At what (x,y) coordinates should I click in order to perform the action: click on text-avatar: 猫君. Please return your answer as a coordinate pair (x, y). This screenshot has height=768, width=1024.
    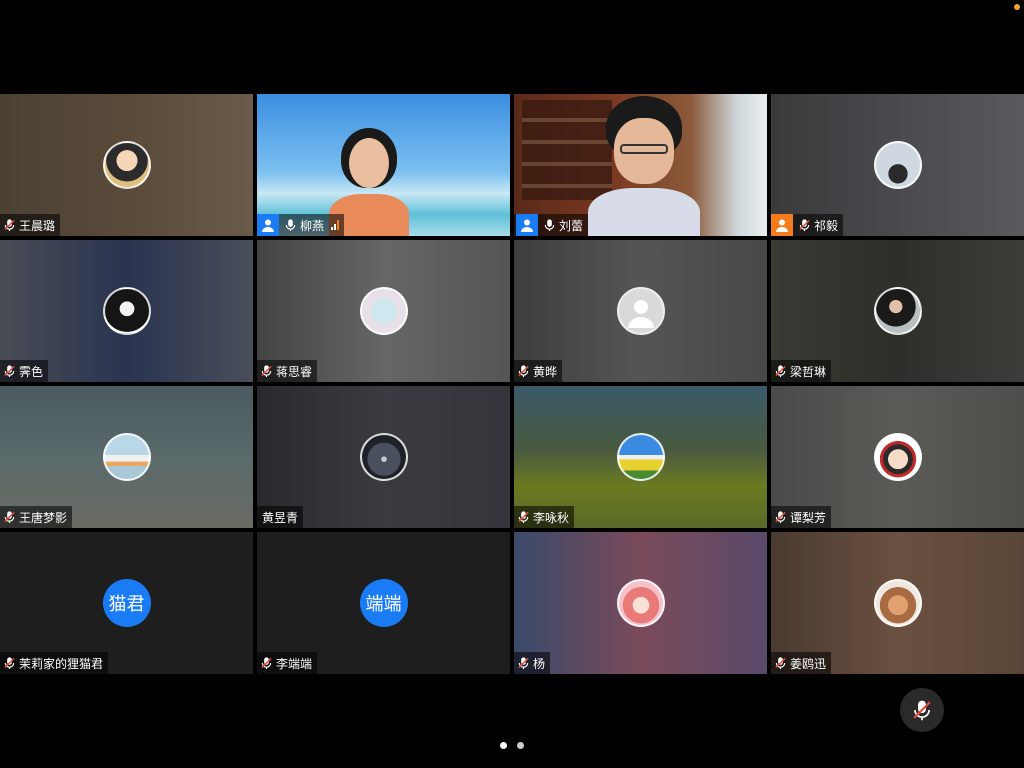
    Looking at the image, I should click on (126, 603).